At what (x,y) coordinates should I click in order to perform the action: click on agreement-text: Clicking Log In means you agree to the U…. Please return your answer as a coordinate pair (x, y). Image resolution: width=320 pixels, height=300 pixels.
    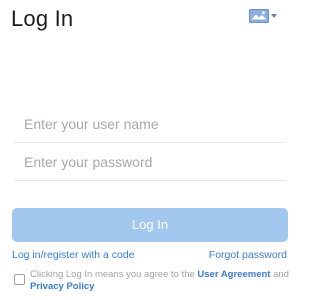
    Looking at the image, I should click on (161, 281).